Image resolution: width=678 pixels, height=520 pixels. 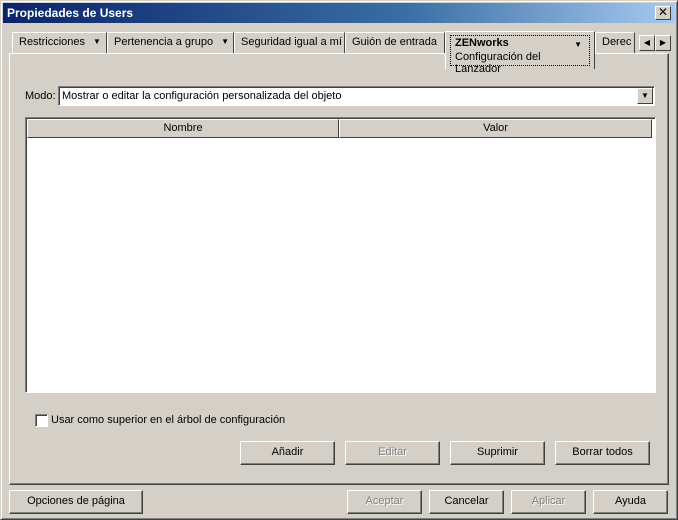 I want to click on cancel-button: Cancelar, so click(x=466, y=502).